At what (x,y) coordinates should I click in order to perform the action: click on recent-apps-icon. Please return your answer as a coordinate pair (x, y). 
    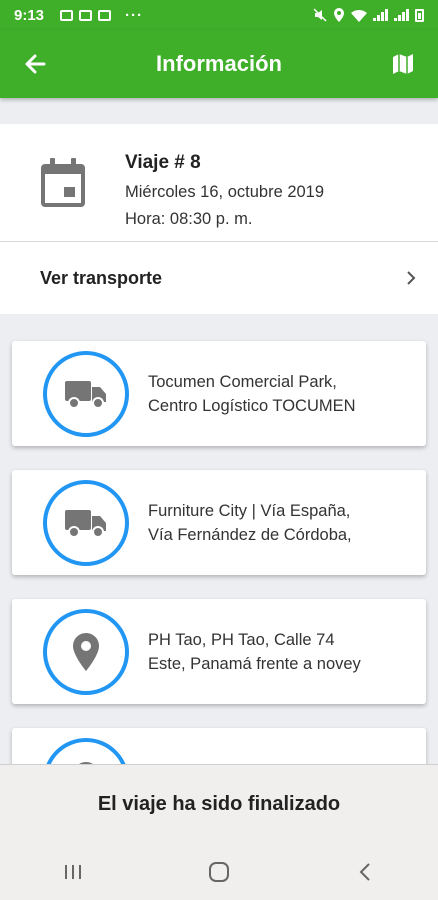
    Looking at the image, I should click on (73, 872).